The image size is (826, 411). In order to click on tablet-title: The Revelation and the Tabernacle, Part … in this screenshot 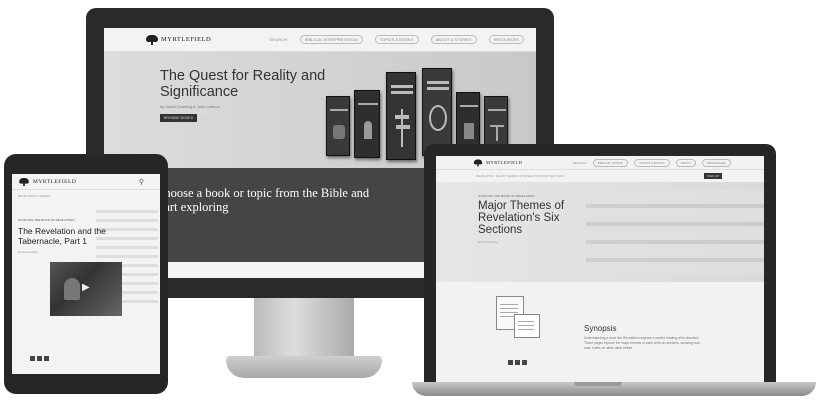, I will do `click(62, 236)`.